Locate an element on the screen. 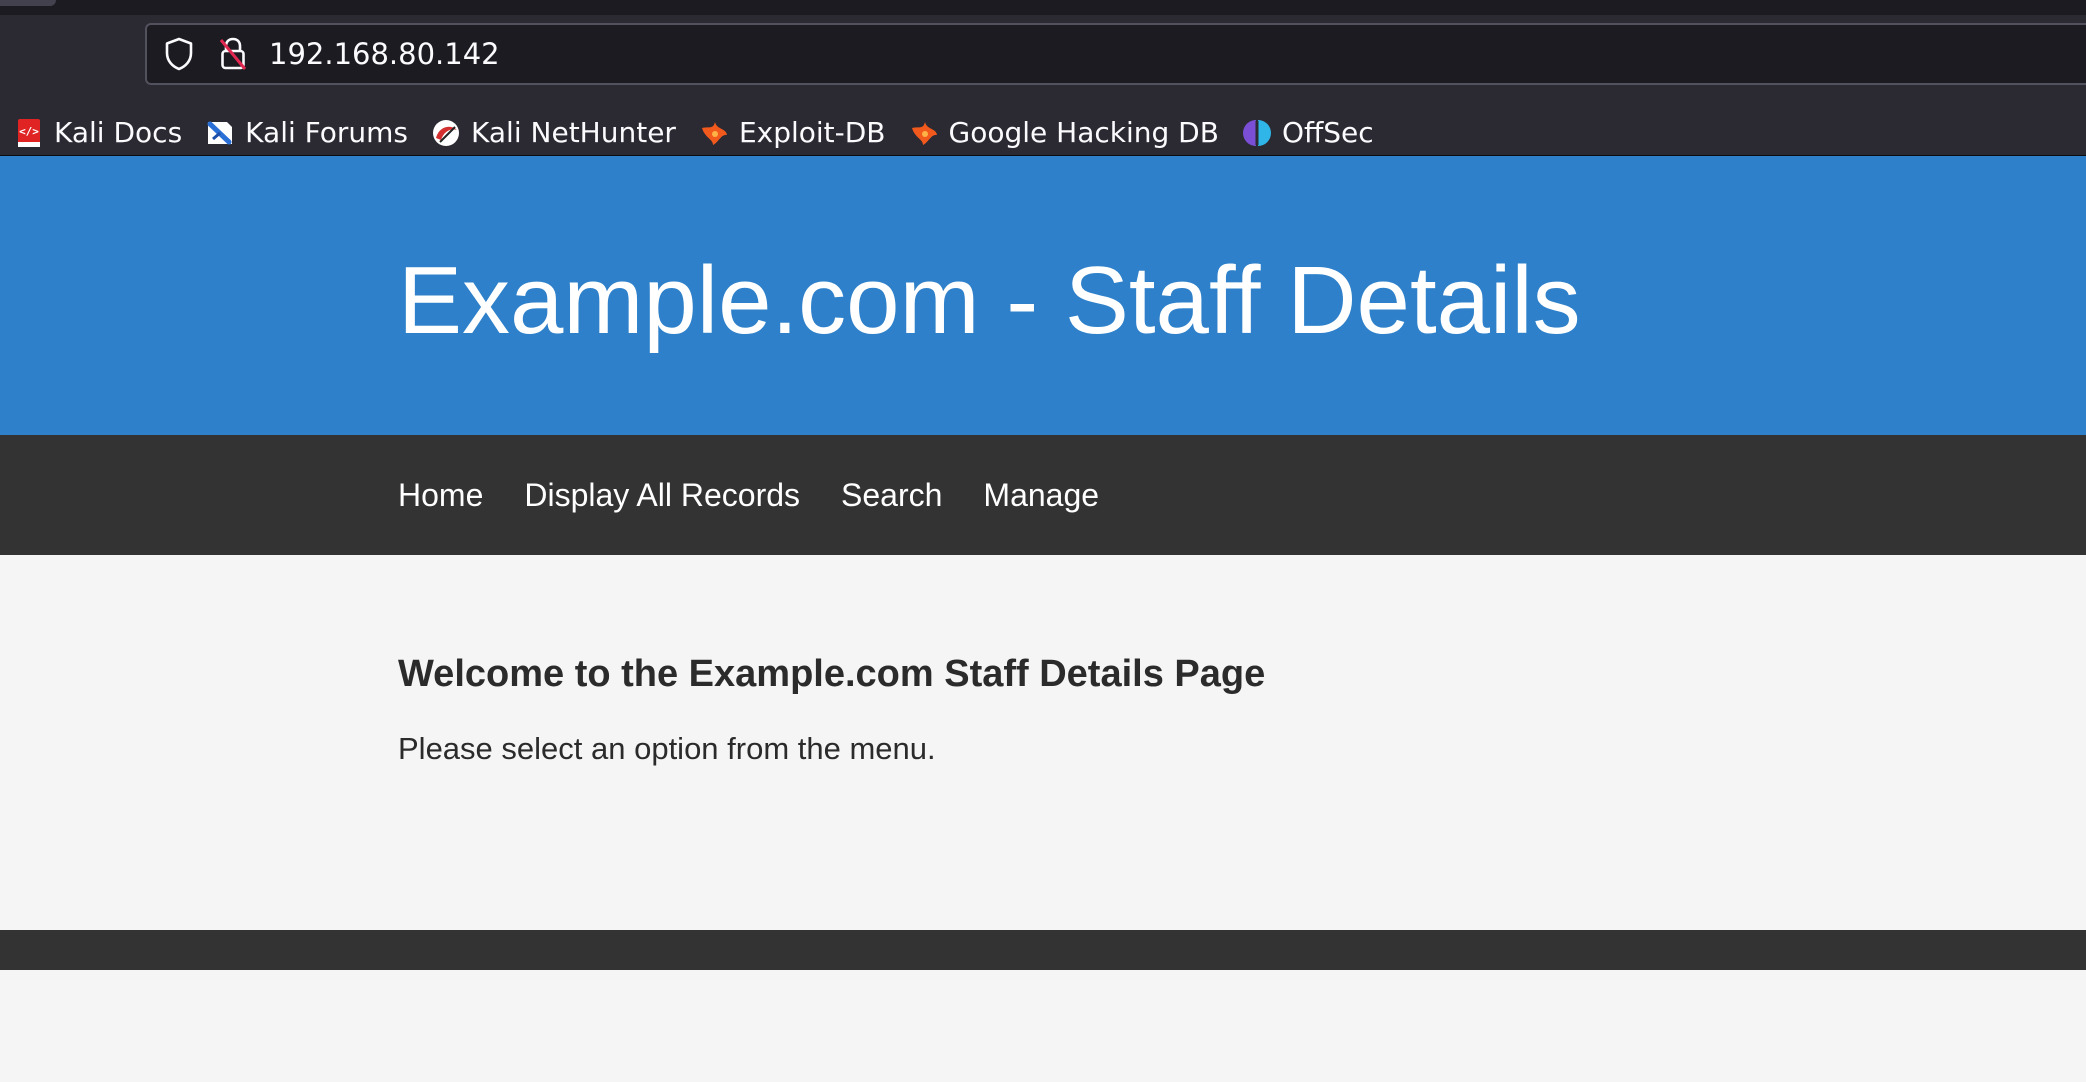 This screenshot has width=2086, height=1082. bookmark-kali-docs: </> Kali Docs is located at coordinates (97, 132).